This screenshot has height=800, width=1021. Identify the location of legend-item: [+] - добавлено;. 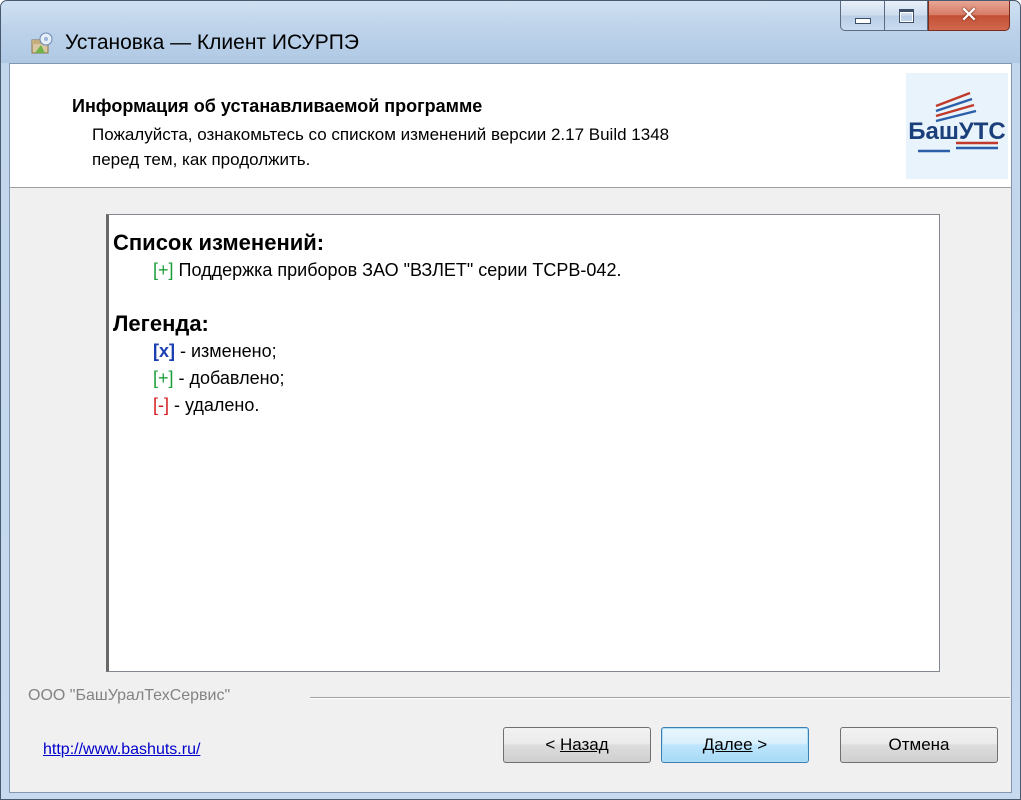
(521, 378).